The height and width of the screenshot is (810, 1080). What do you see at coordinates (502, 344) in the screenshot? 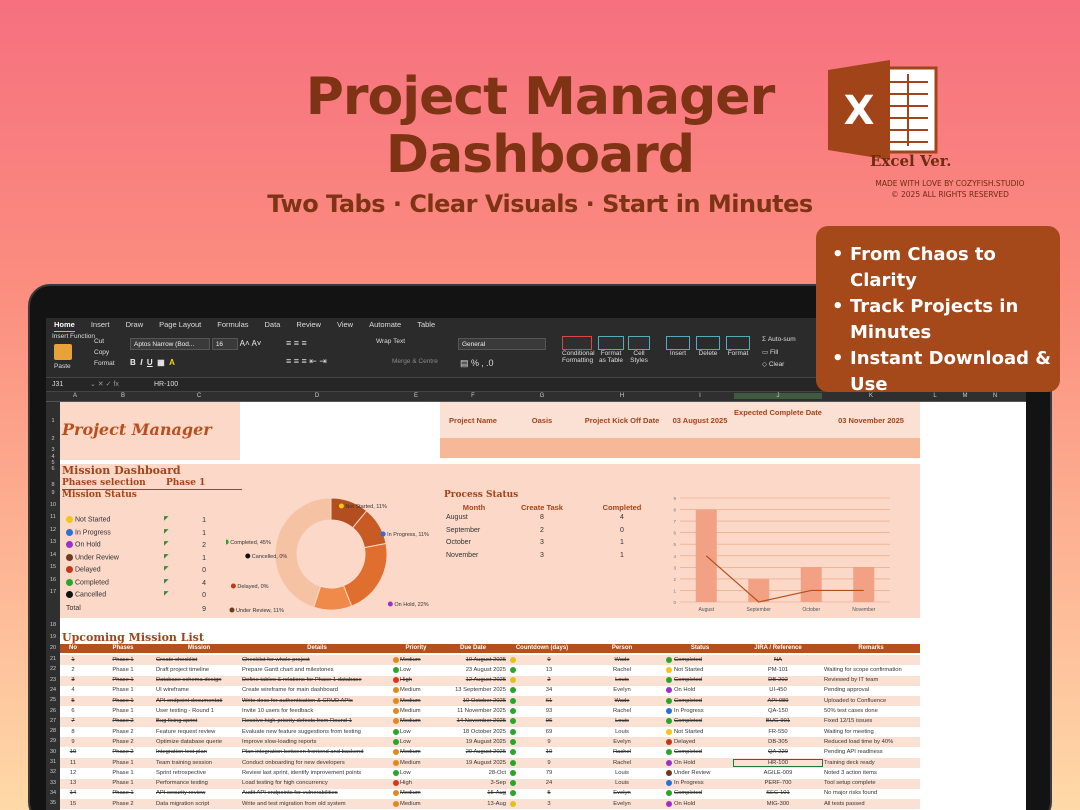
I see `number-format-select: General` at bounding box center [502, 344].